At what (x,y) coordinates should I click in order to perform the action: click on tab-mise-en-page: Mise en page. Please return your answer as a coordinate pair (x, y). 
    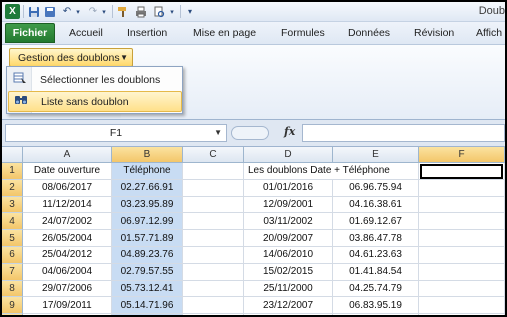
    Looking at the image, I should click on (224, 33).